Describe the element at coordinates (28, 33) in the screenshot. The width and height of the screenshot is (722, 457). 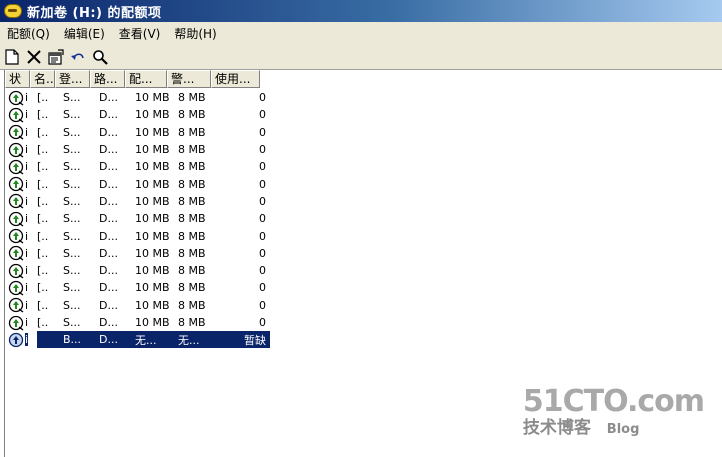
I see `menu-quota: 配额(Q)` at that location.